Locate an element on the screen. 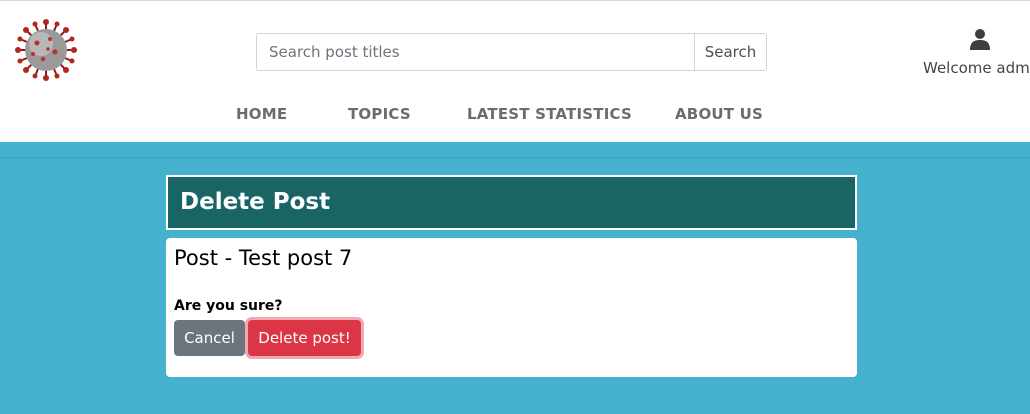 The width and height of the screenshot is (1030, 414). main-nav: HOME TOPICS LATEST STATISTICS ABOUT US is located at coordinates (515, 115).